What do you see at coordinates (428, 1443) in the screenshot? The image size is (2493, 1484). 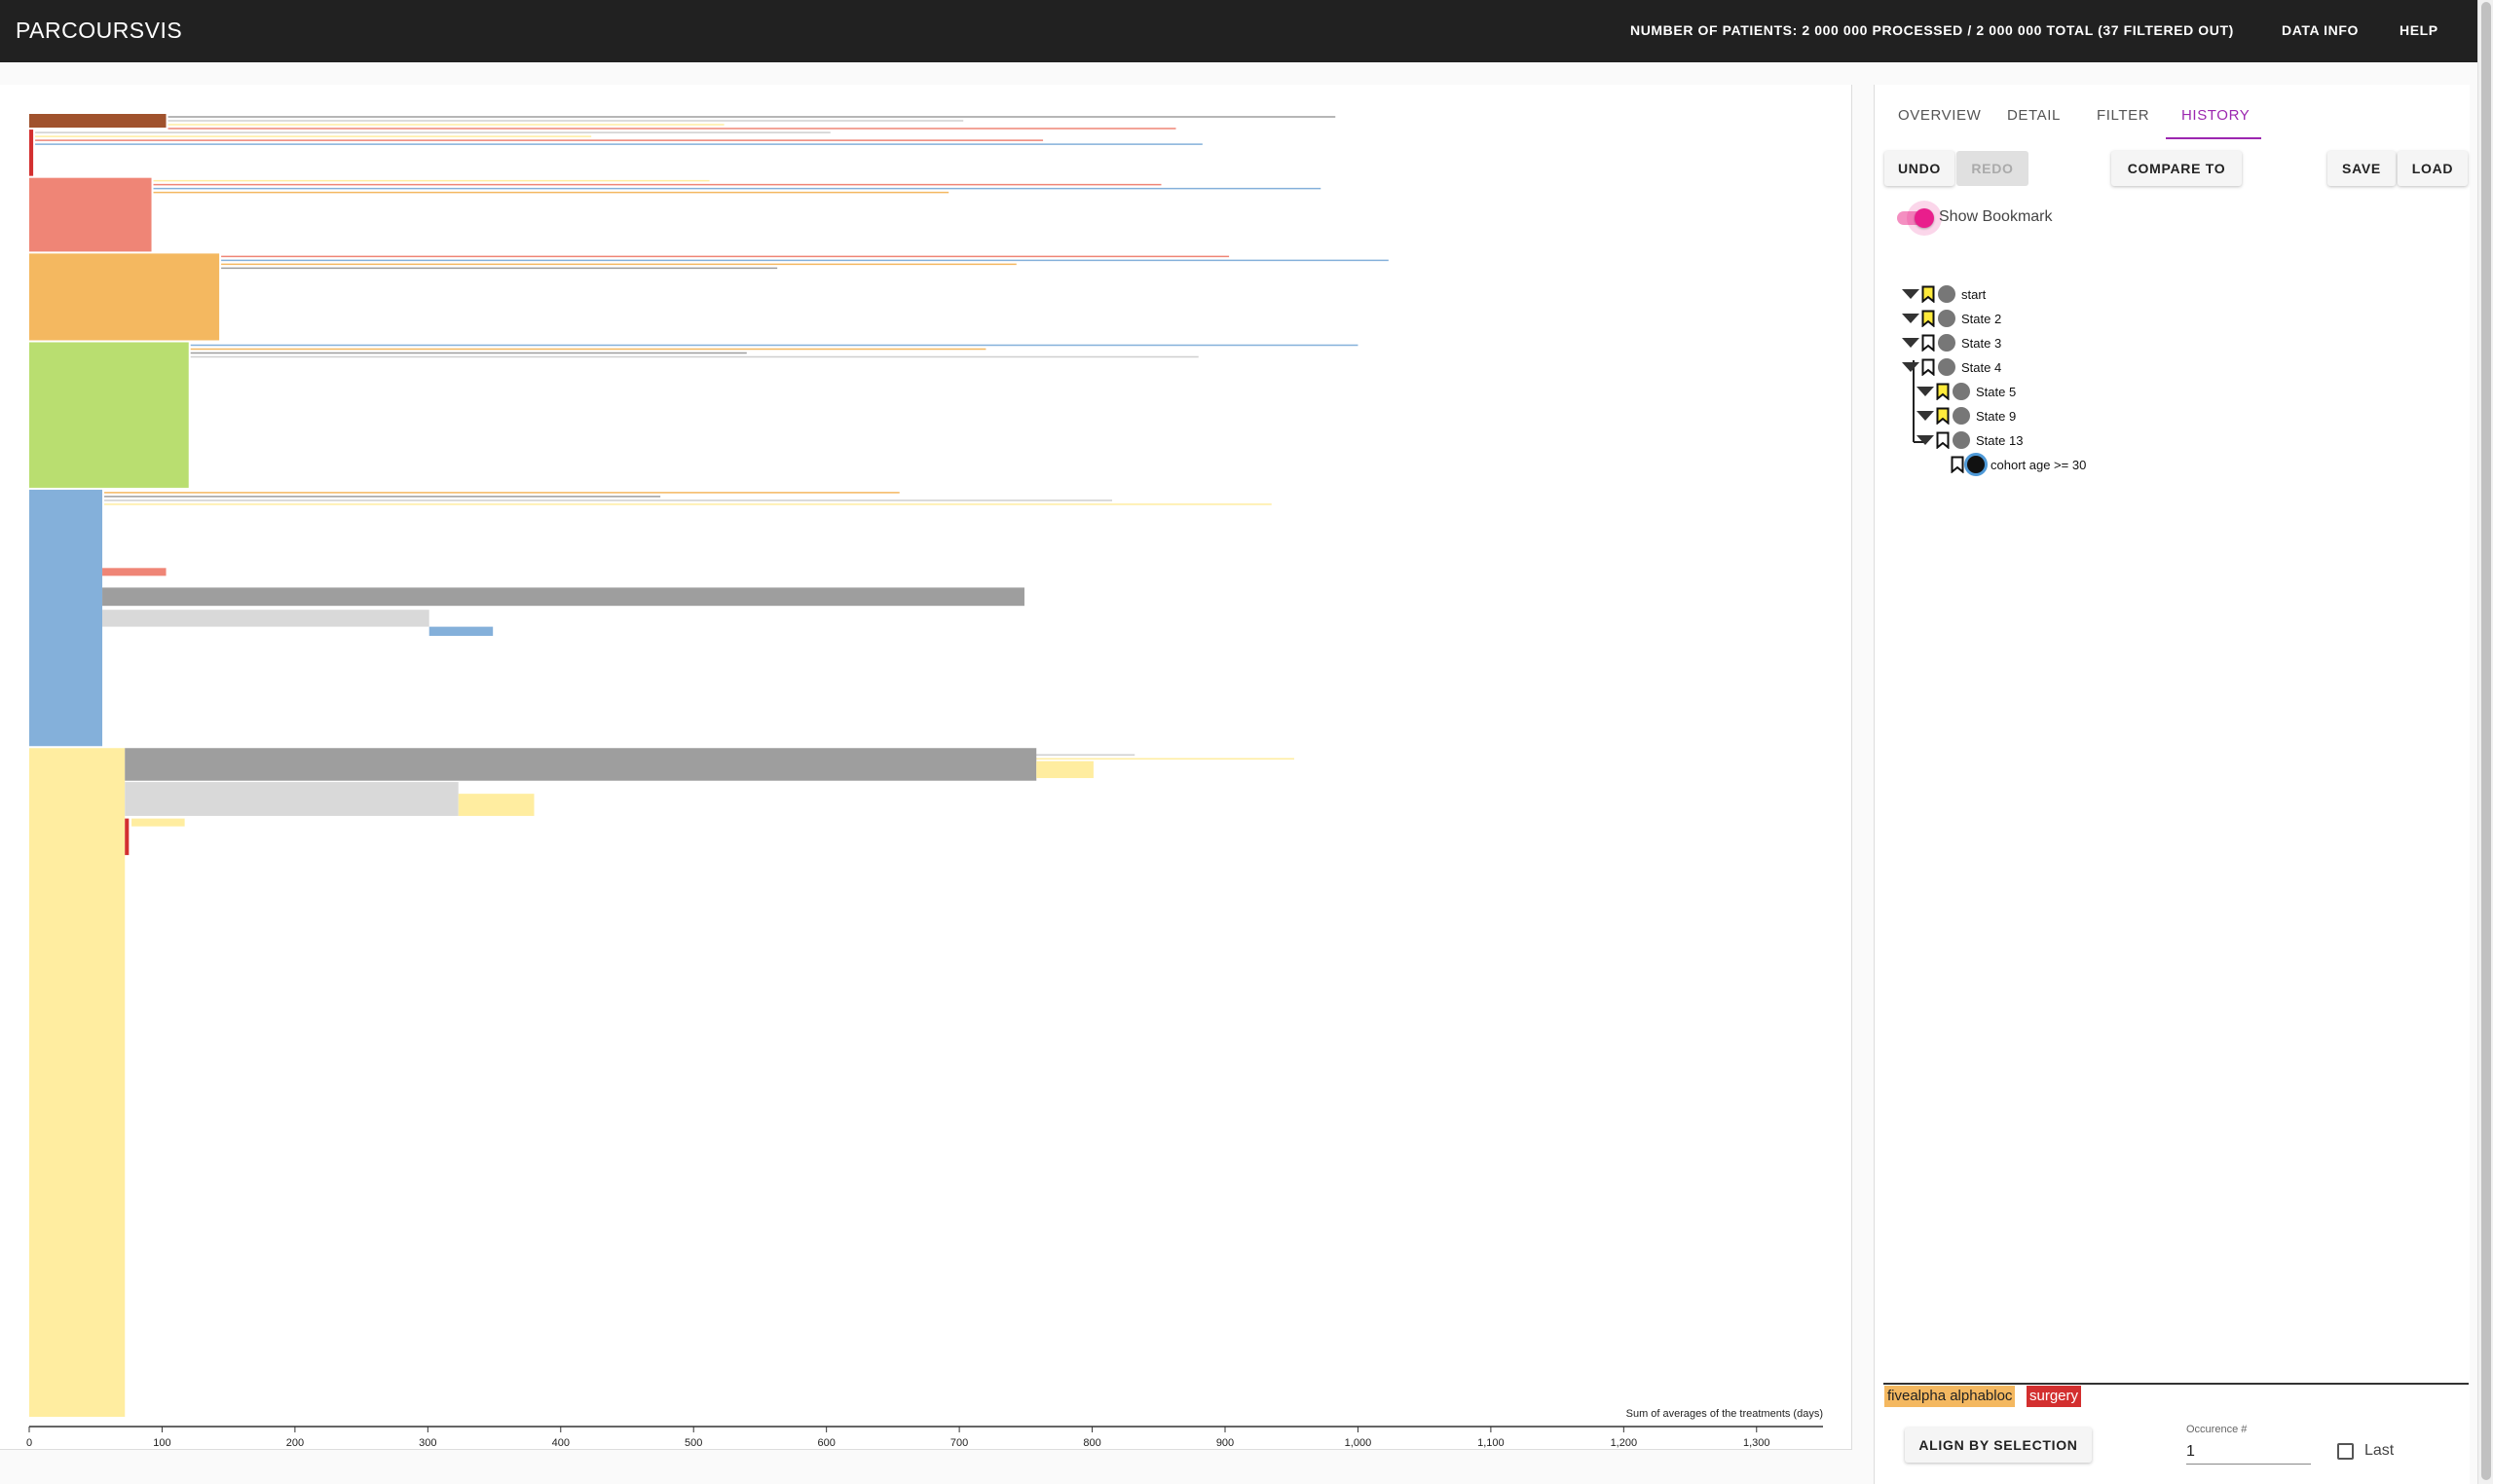 I see `x-tick-label: 300` at bounding box center [428, 1443].